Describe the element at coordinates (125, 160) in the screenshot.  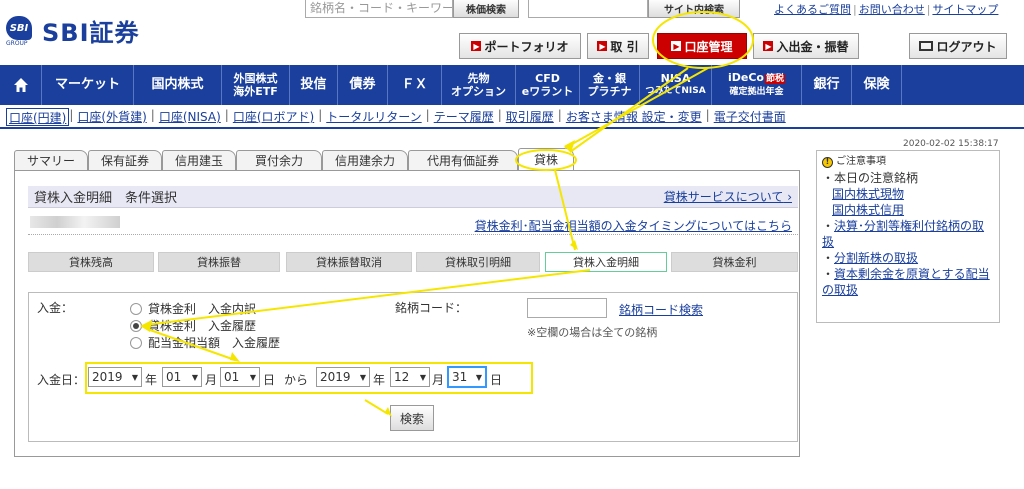
I see `tab-holdings: 保有証券` at that location.